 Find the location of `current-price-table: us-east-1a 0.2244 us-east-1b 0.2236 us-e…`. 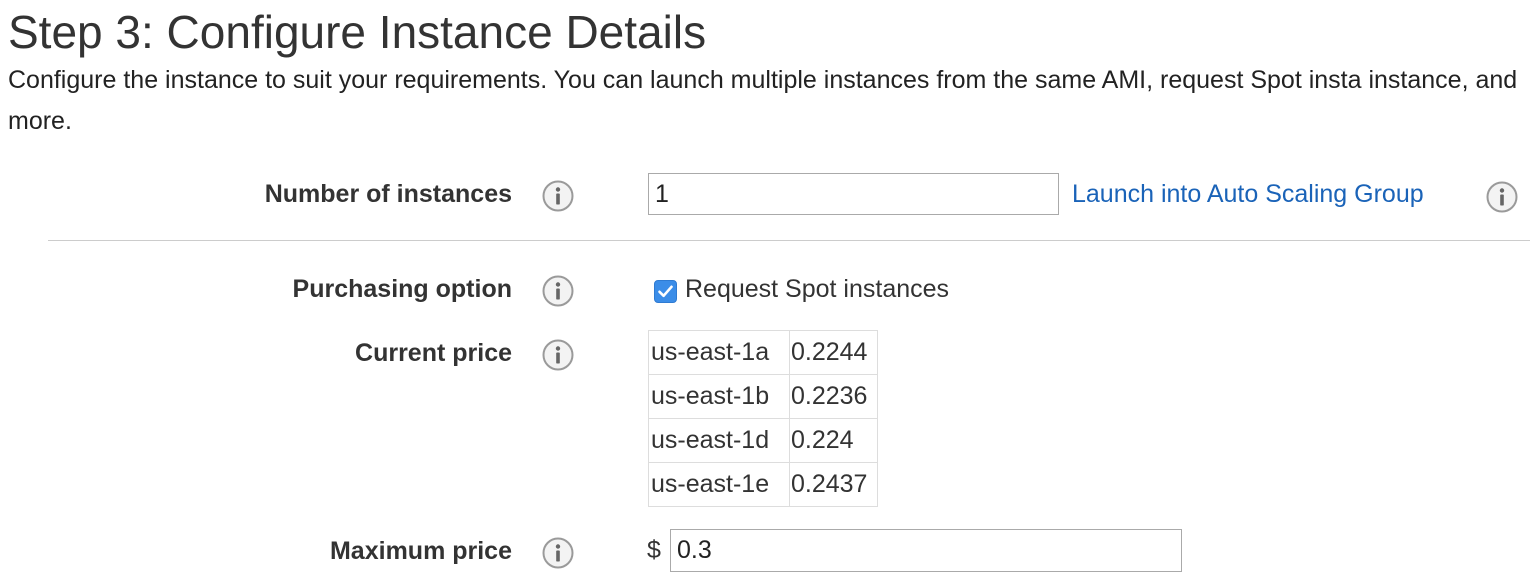

current-price-table: us-east-1a 0.2244 us-east-1b 0.2236 us-e… is located at coordinates (763, 418).